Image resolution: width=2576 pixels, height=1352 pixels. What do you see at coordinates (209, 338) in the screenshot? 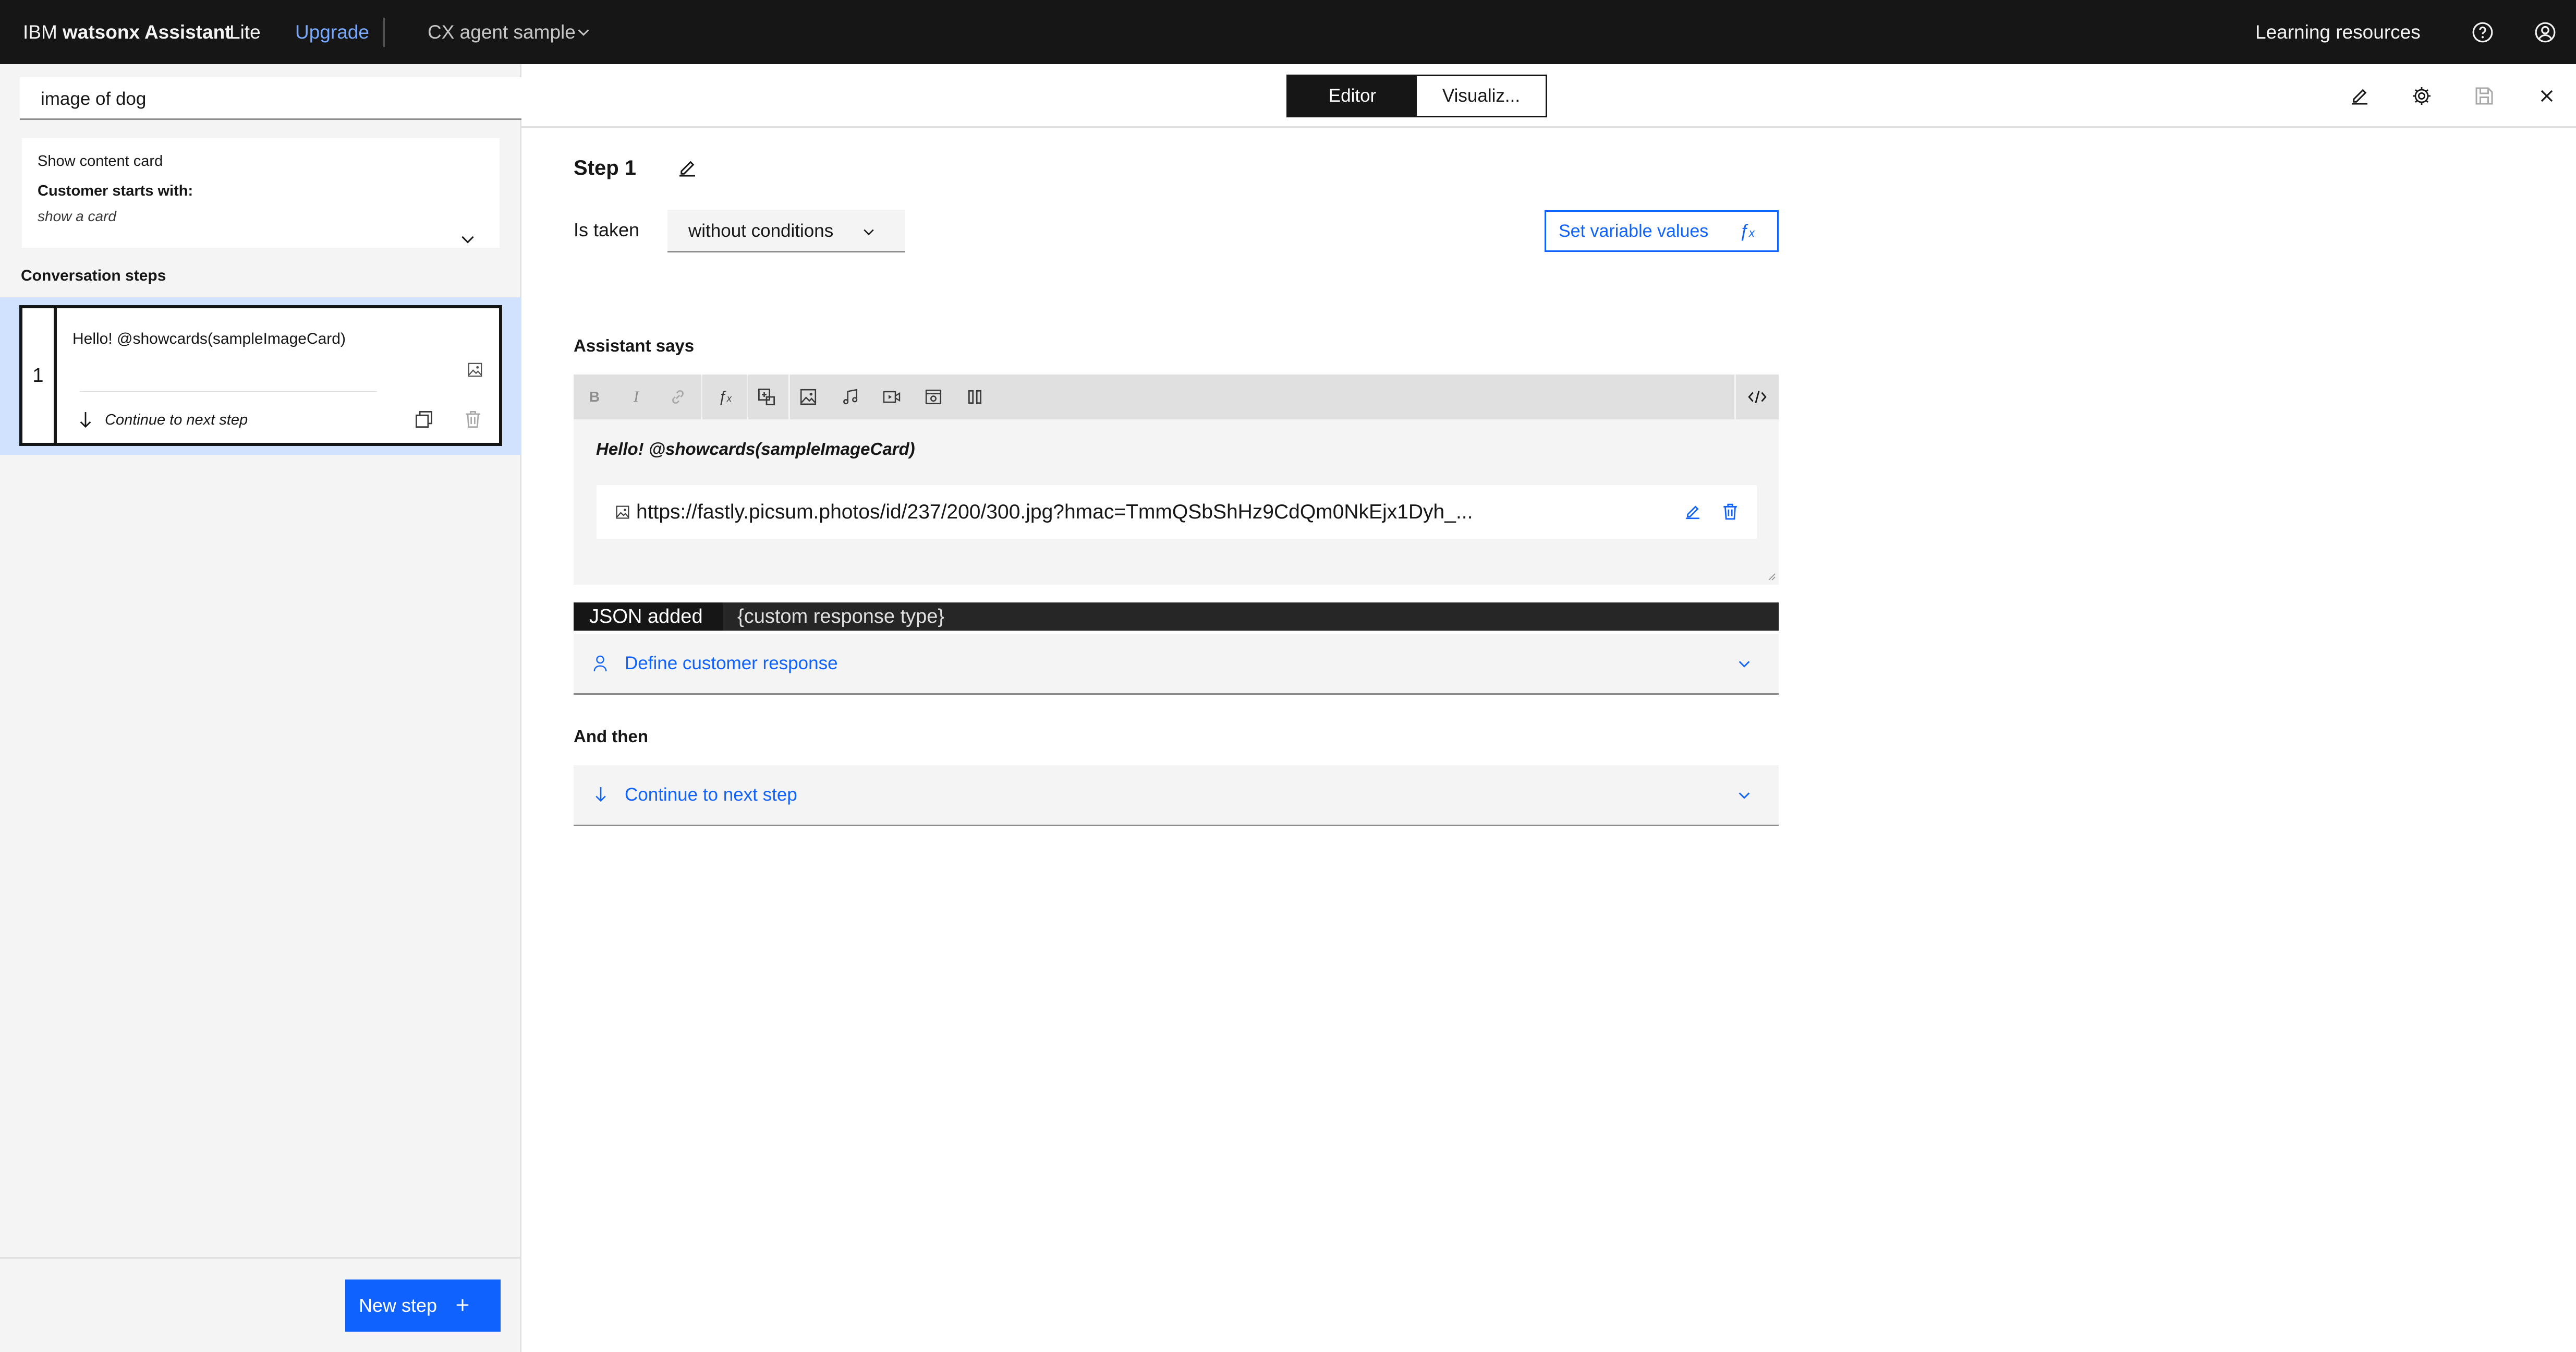
I see `step-preview-text: Hello! @showcards(sampleImageCard)` at bounding box center [209, 338].